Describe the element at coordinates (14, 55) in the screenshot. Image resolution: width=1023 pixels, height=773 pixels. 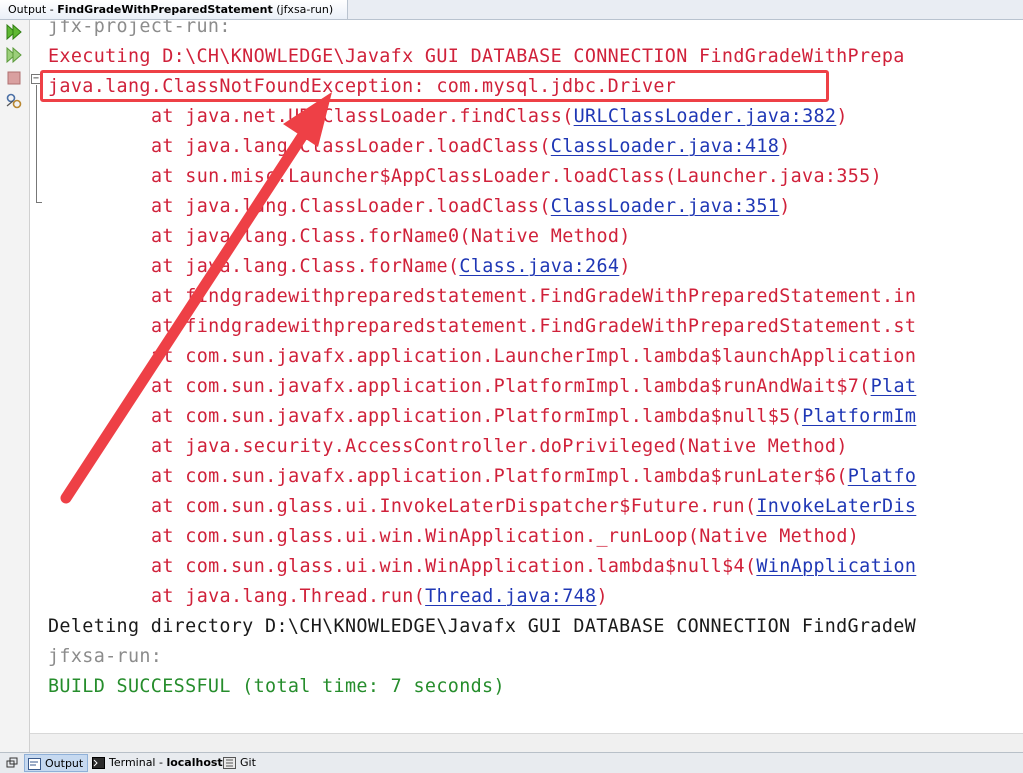
I see `rerun-with-options-icon` at that location.